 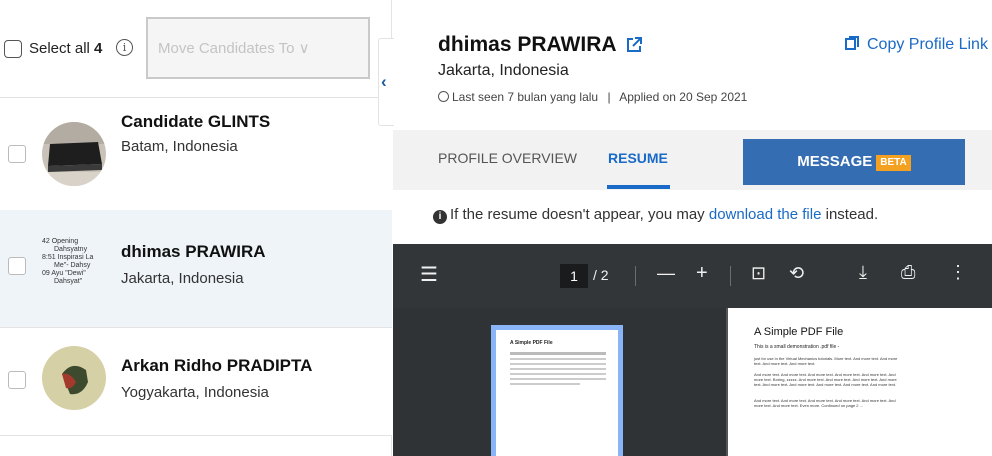 What do you see at coordinates (601, 275) in the screenshot?
I see `page-total: / 2` at bounding box center [601, 275].